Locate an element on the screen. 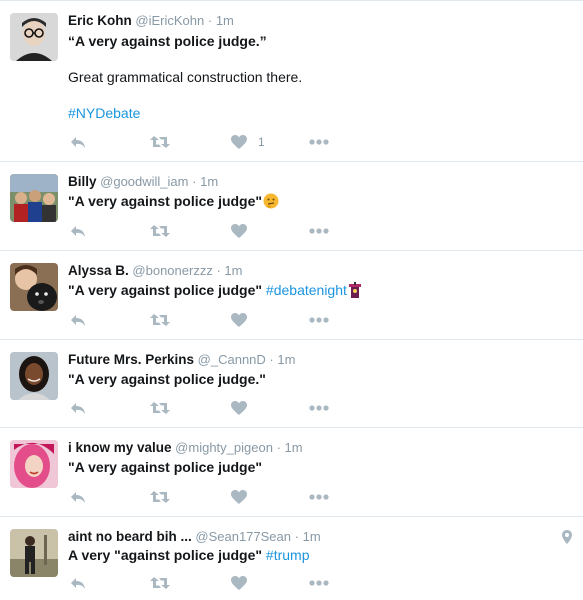 Image resolution: width=583 pixels, height=600 pixels. person-outdoors-avatar is located at coordinates (34, 553).